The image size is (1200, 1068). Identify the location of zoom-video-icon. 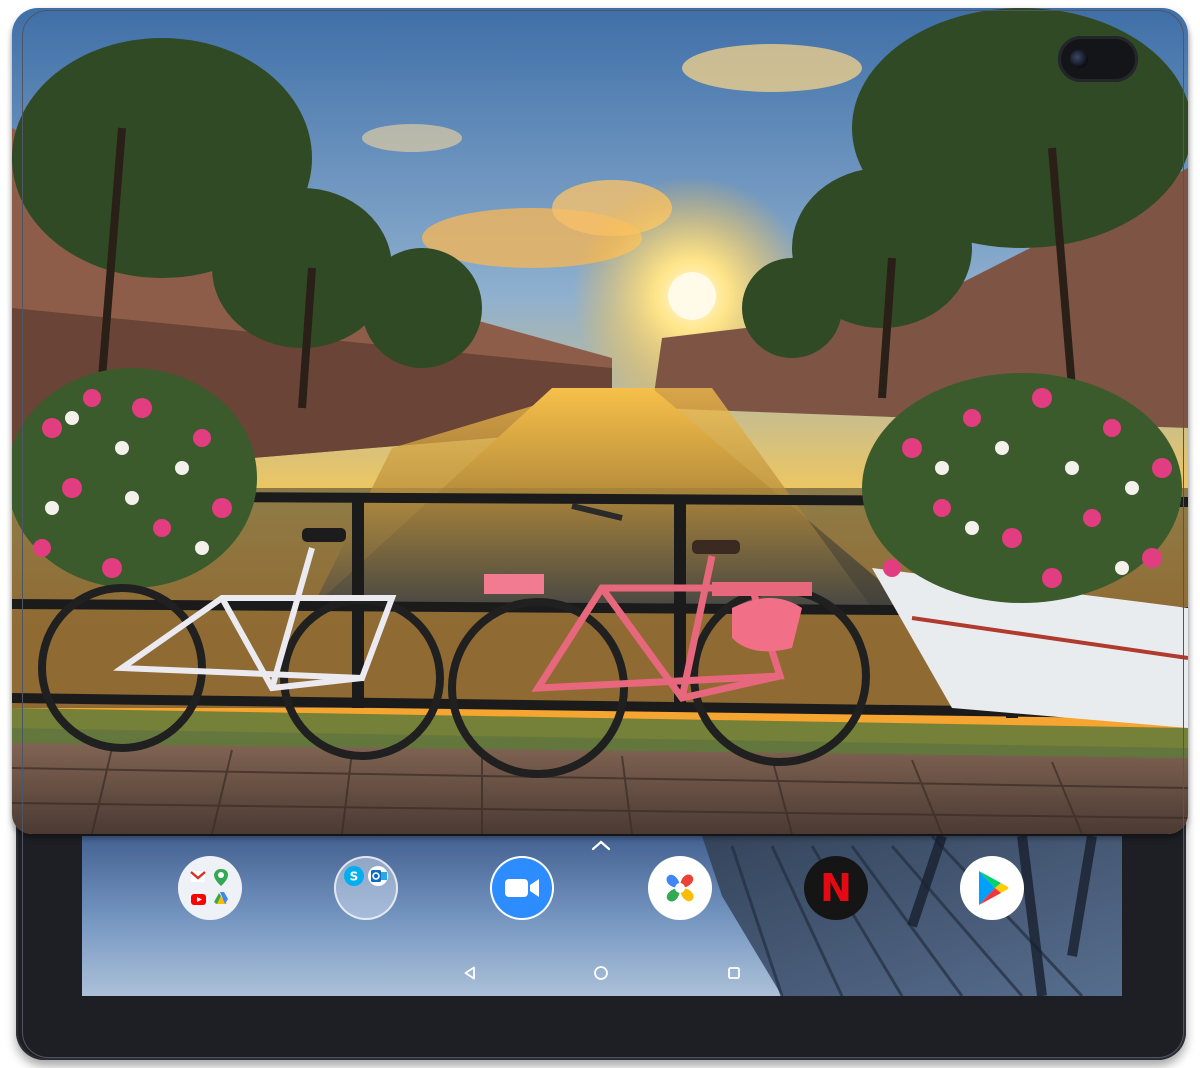
(522, 888).